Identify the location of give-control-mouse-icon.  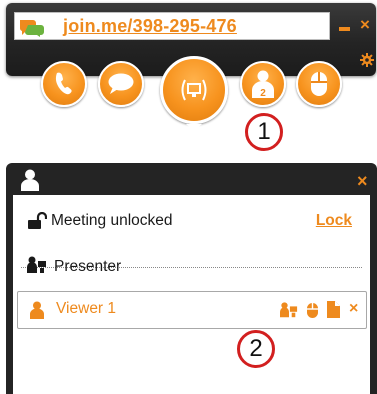
(312, 310).